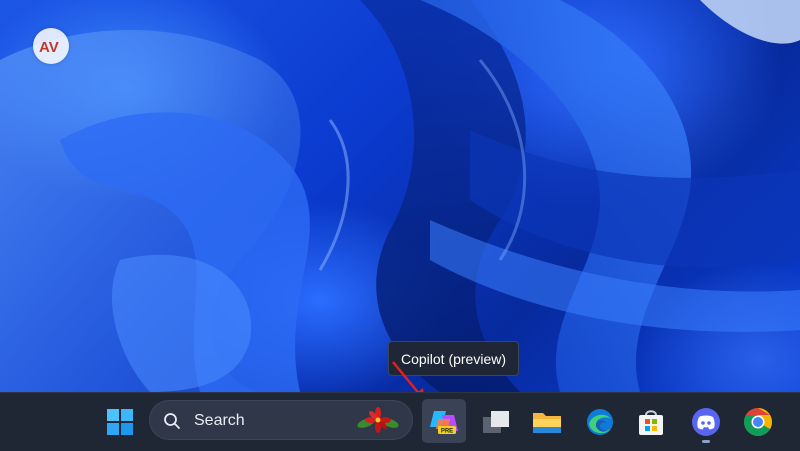 The image size is (800, 451). What do you see at coordinates (281, 420) in the screenshot?
I see `search-box: Search` at bounding box center [281, 420].